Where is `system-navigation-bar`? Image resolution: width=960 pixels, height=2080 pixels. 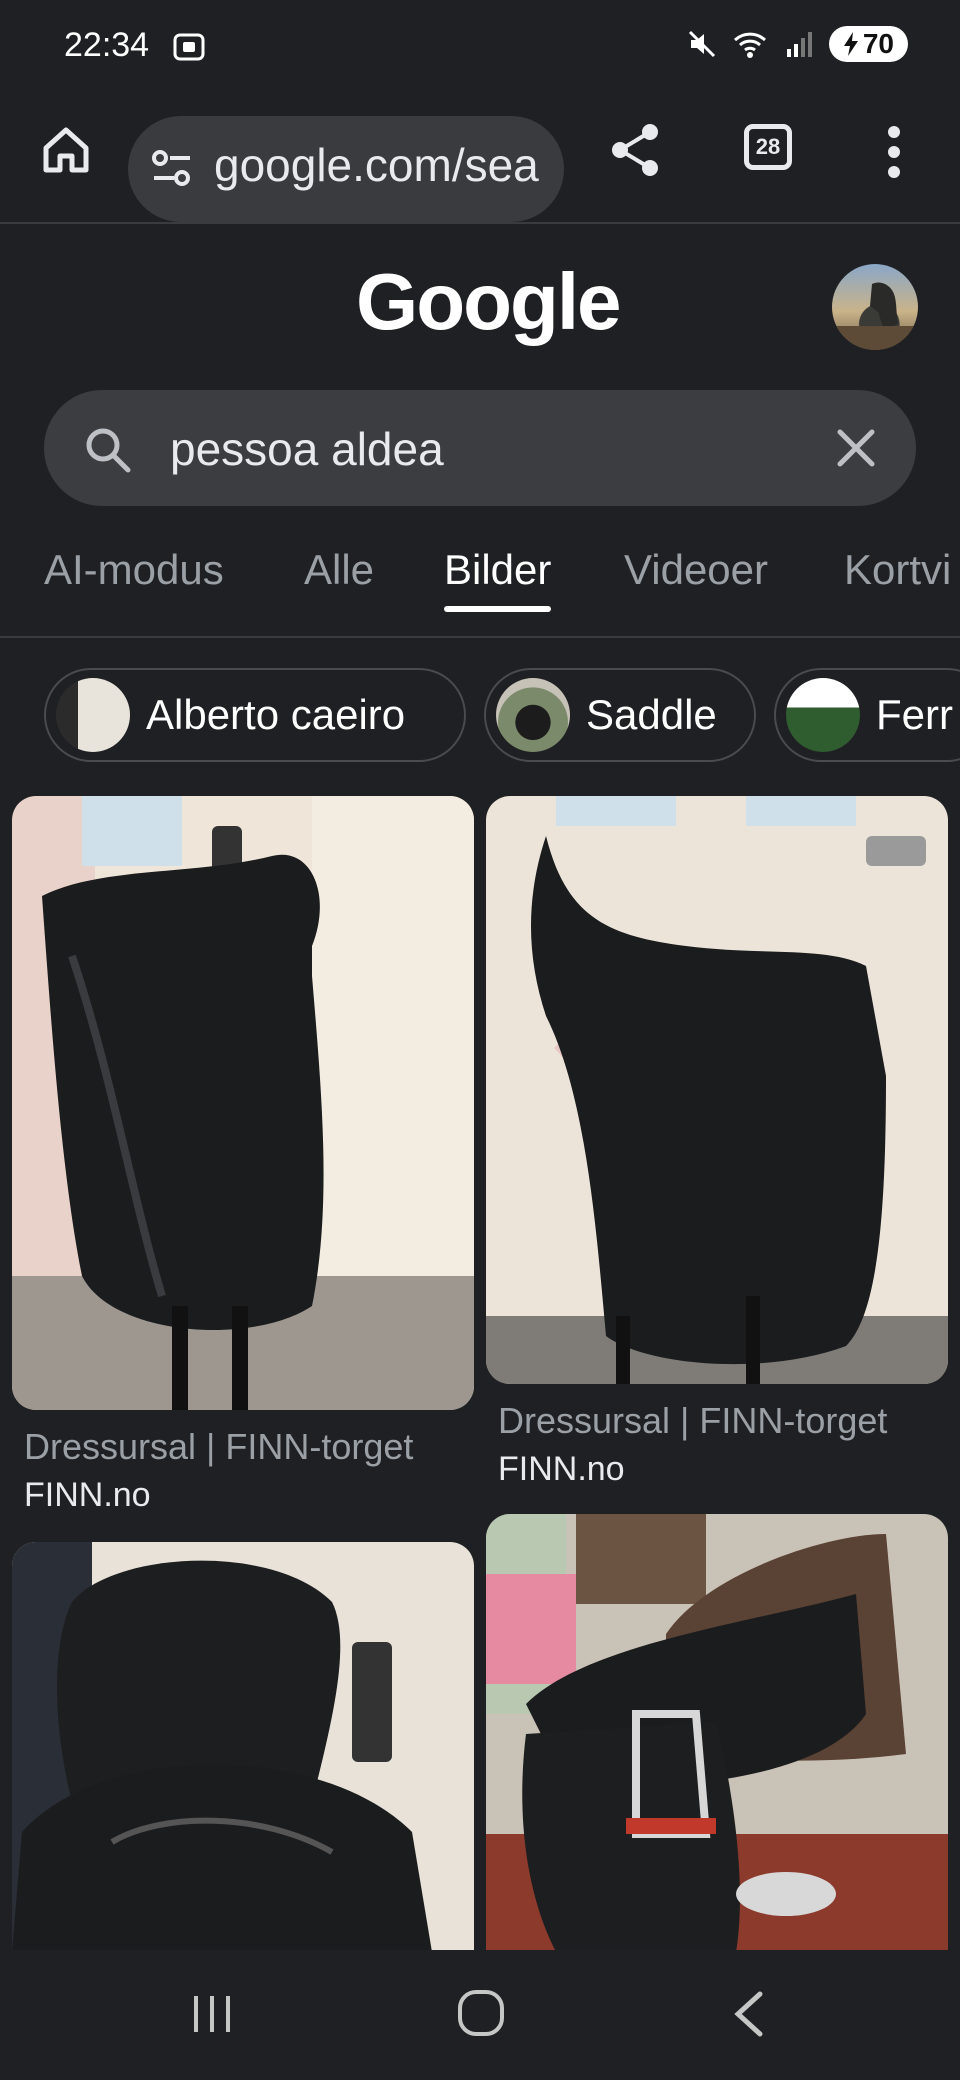
system-navigation-bar is located at coordinates (480, 2015).